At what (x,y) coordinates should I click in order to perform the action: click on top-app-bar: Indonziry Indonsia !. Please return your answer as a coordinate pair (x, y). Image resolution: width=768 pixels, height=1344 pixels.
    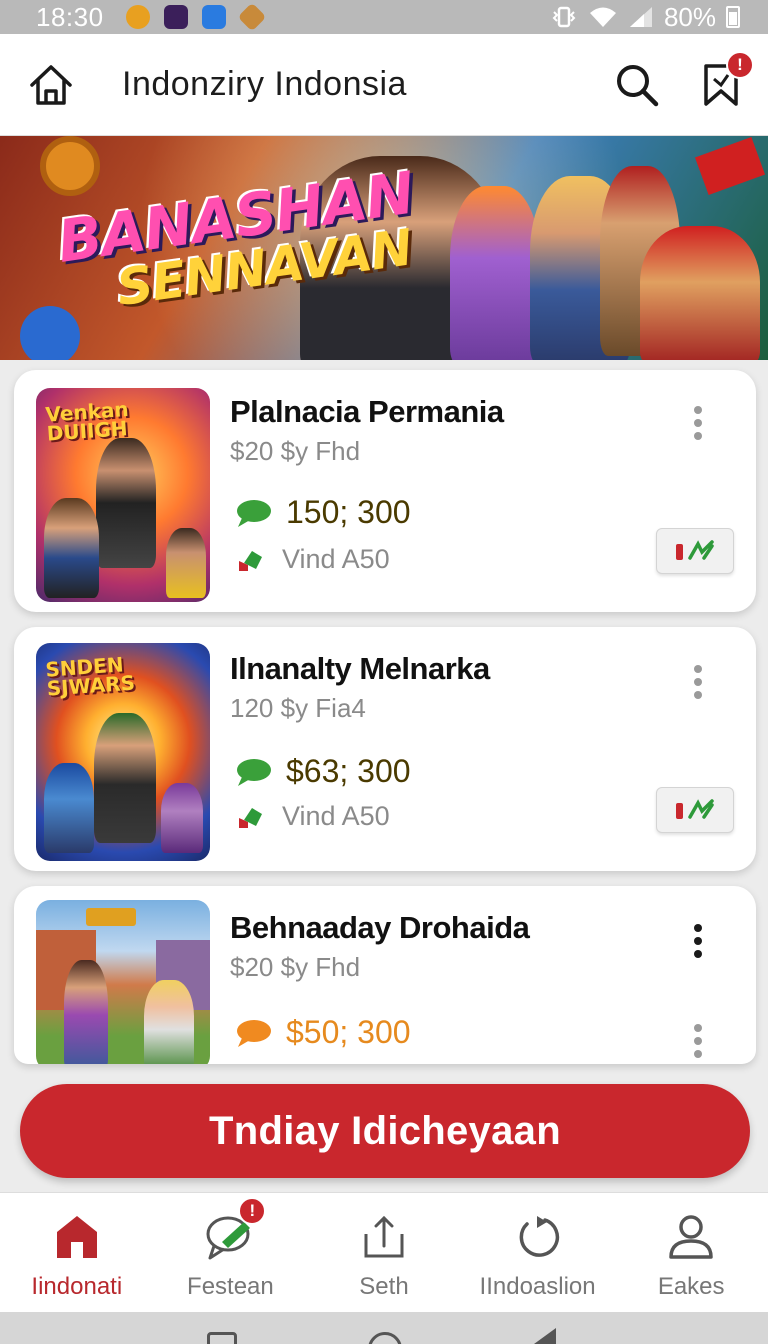
    Looking at the image, I should click on (384, 85).